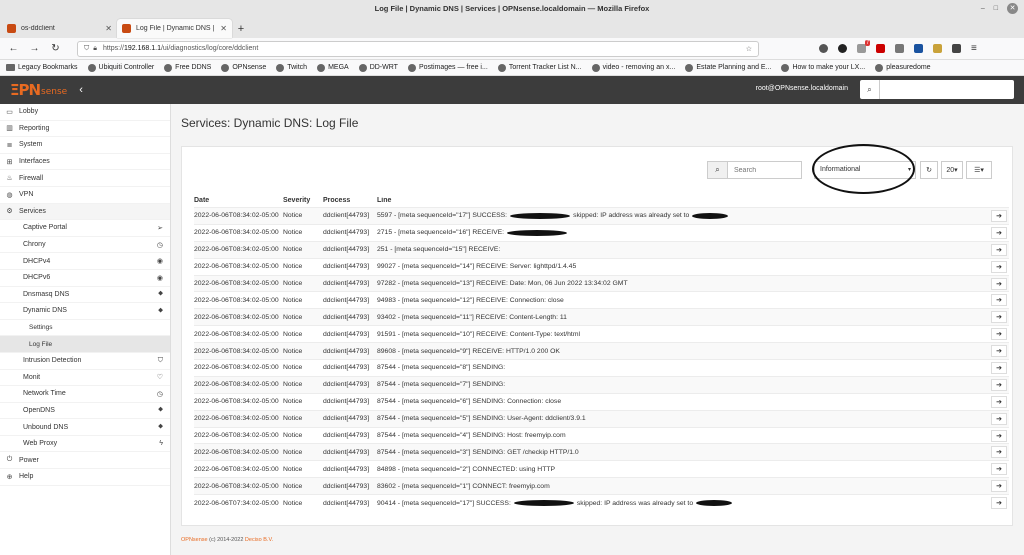 This screenshot has height=555, width=1024. Describe the element at coordinates (85, 112) in the screenshot. I see `sidebar-item-lobby: ▭ Lobby` at that location.